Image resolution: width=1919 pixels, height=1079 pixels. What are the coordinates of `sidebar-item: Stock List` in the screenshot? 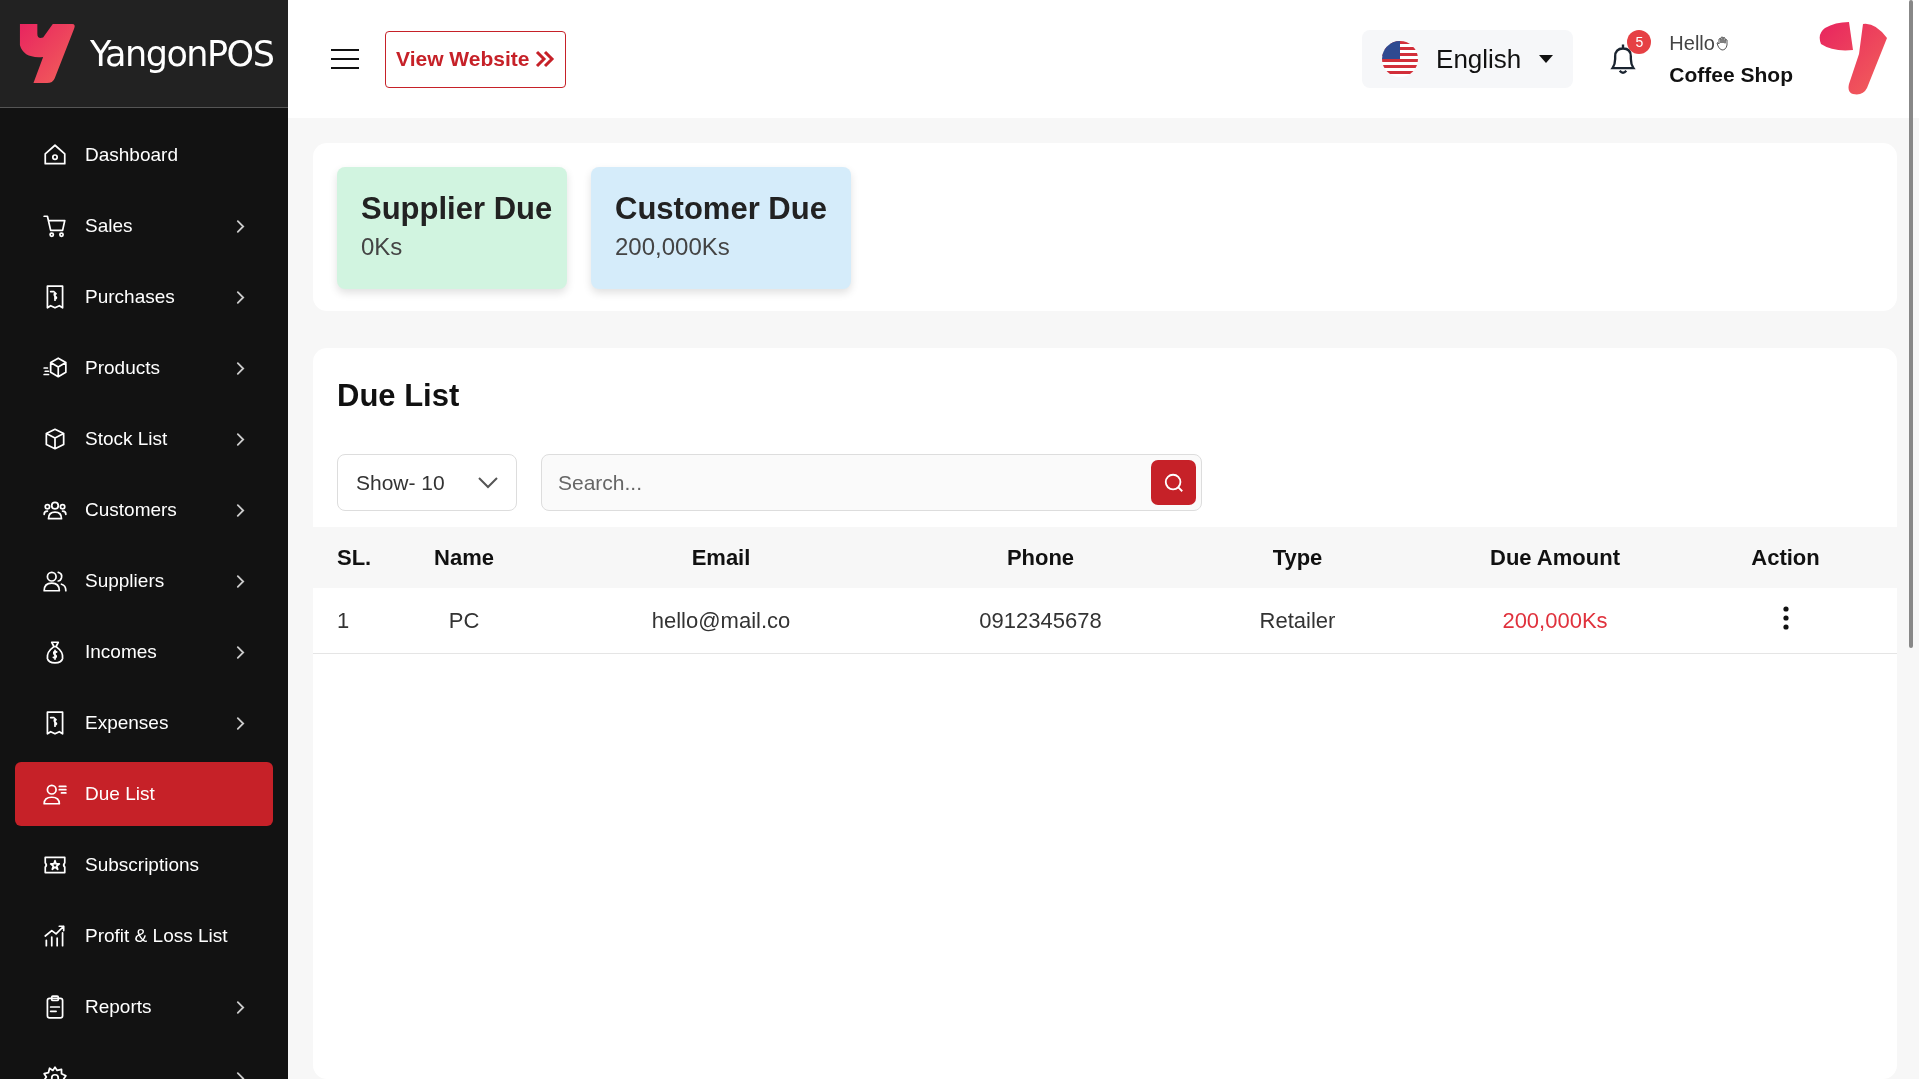 It's located at (144, 439).